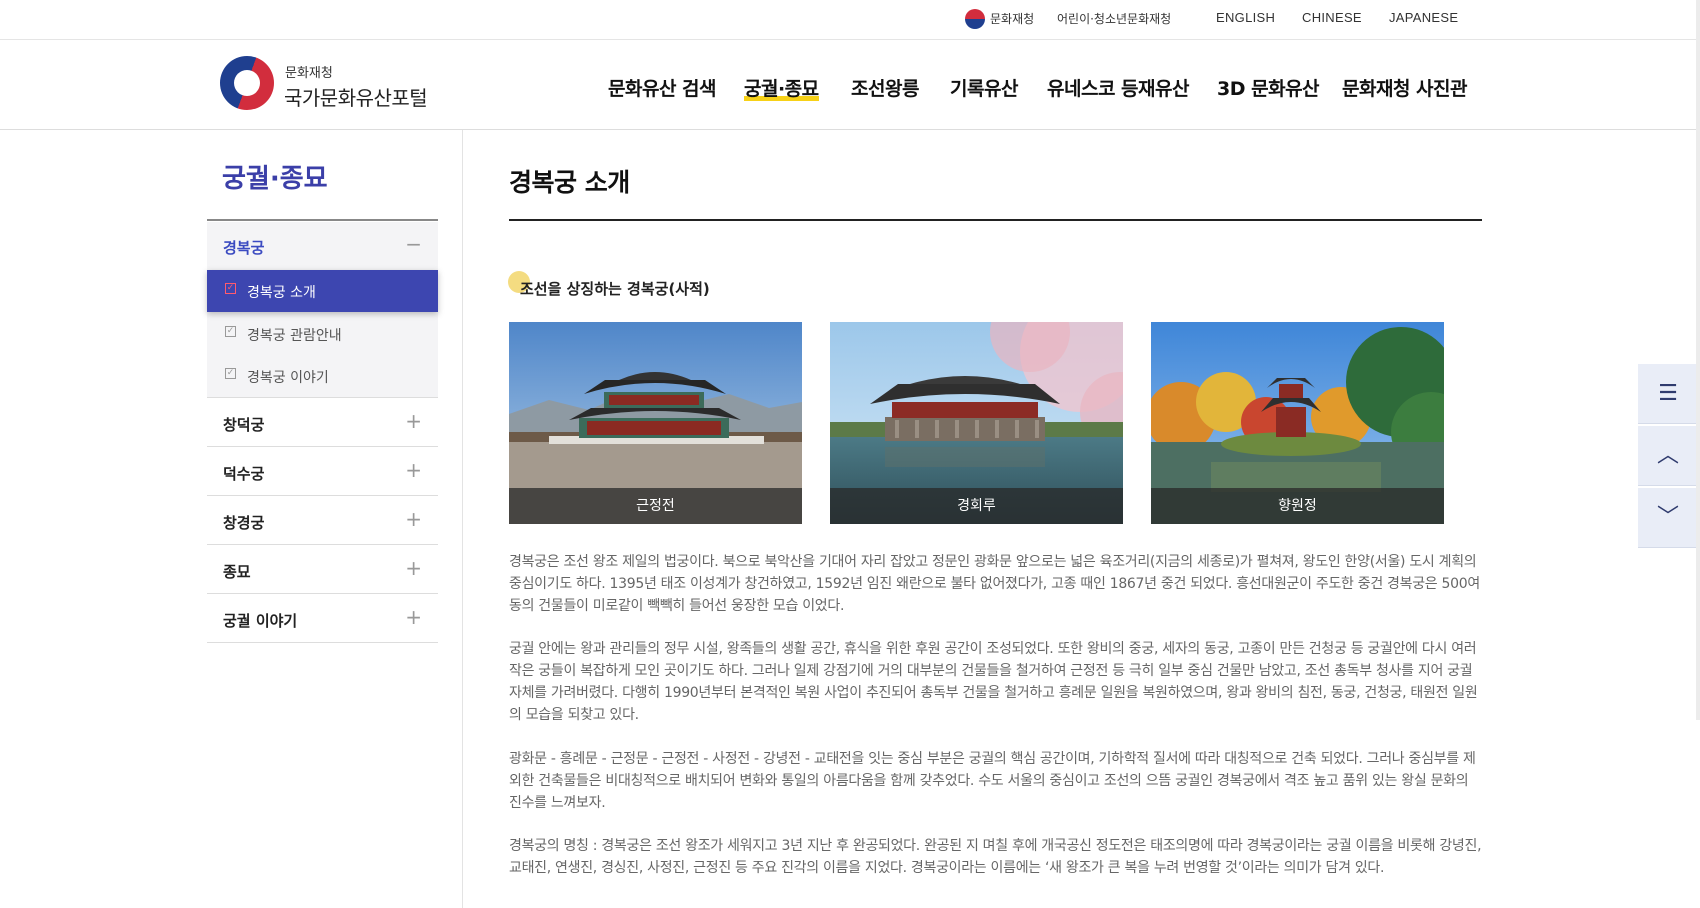 The height and width of the screenshot is (908, 1700). What do you see at coordinates (569, 182) in the screenshot?
I see `page-title: 경복궁 소개` at bounding box center [569, 182].